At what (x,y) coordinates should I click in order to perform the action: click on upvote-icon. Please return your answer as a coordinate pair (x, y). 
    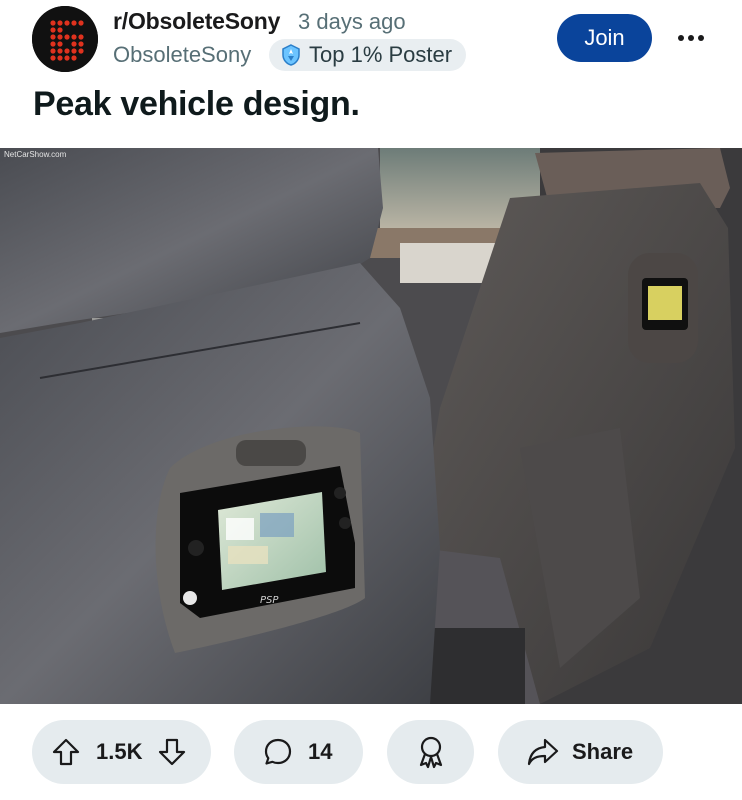
    Looking at the image, I should click on (66, 752).